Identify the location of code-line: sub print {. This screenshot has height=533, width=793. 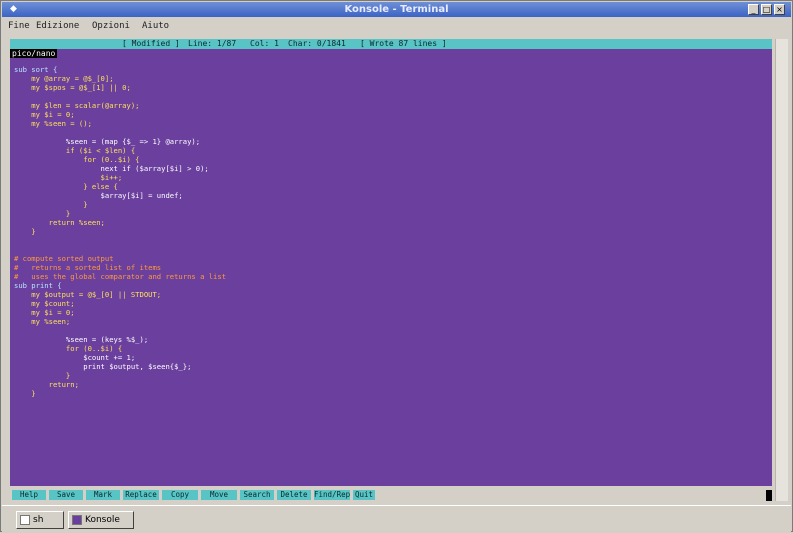
(38, 285).